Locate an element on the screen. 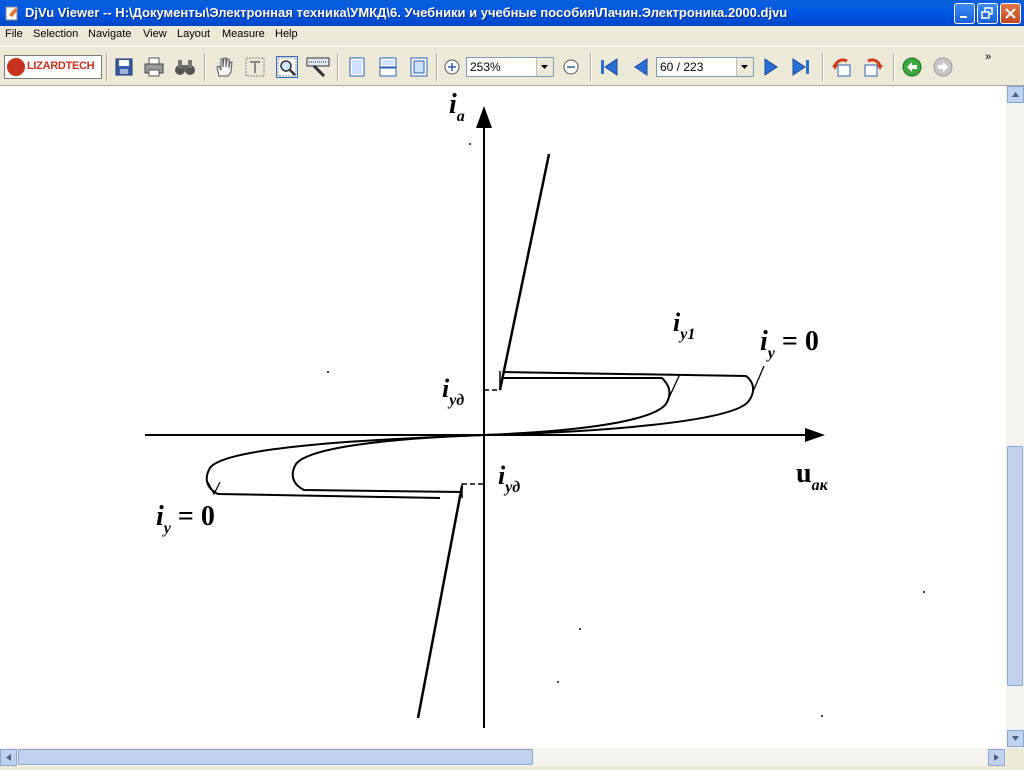 This screenshot has width=1024, height=770. continuous-icon is located at coordinates (388, 67).